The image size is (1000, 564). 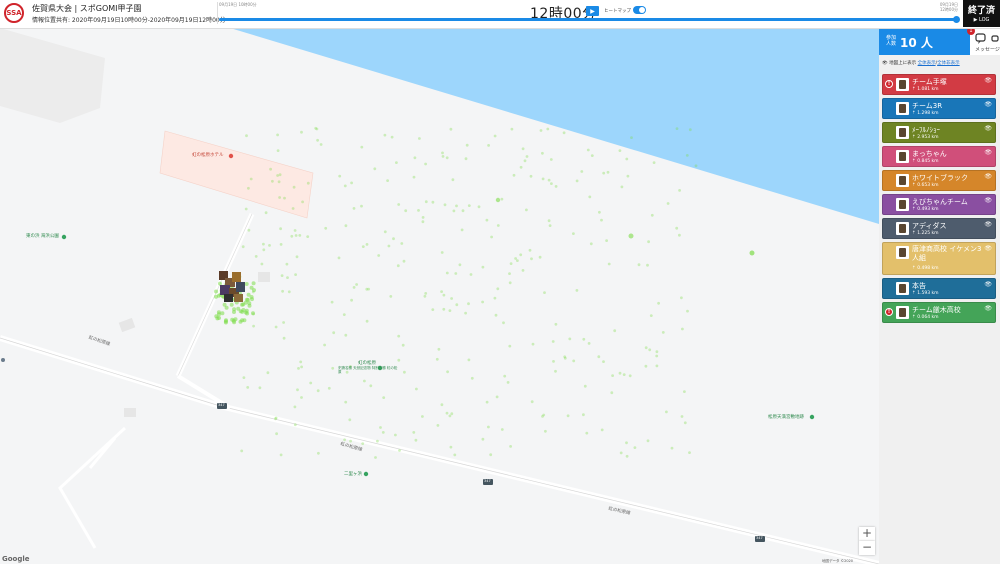 What do you see at coordinates (939, 156) in the screenshot?
I see `team-row: まっちゃん ⇡ 0.845 km 👁` at bounding box center [939, 156].